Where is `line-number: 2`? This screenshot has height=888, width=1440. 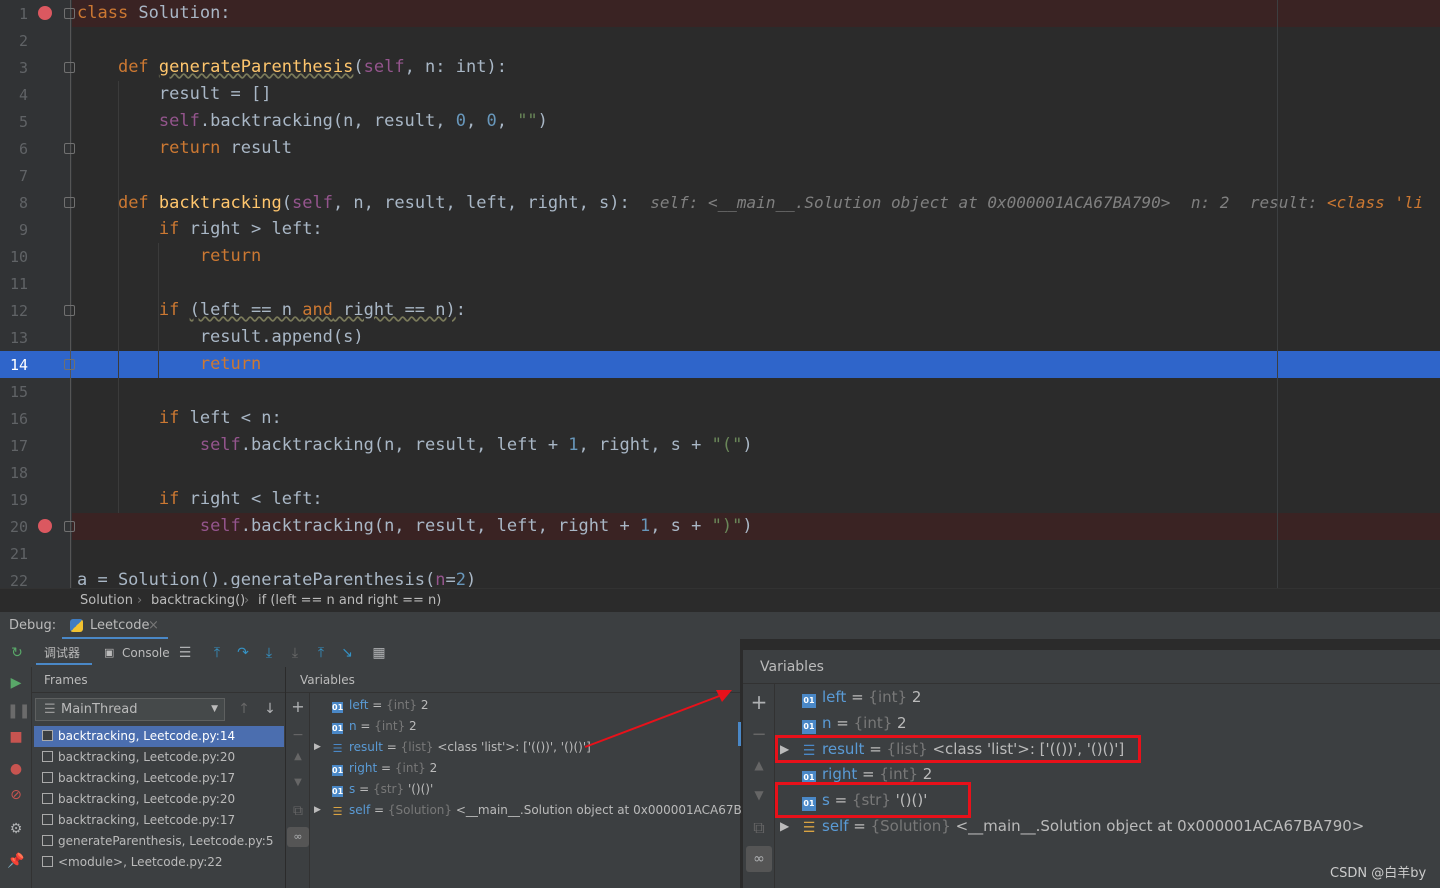
line-number: 2 is located at coordinates (14, 41).